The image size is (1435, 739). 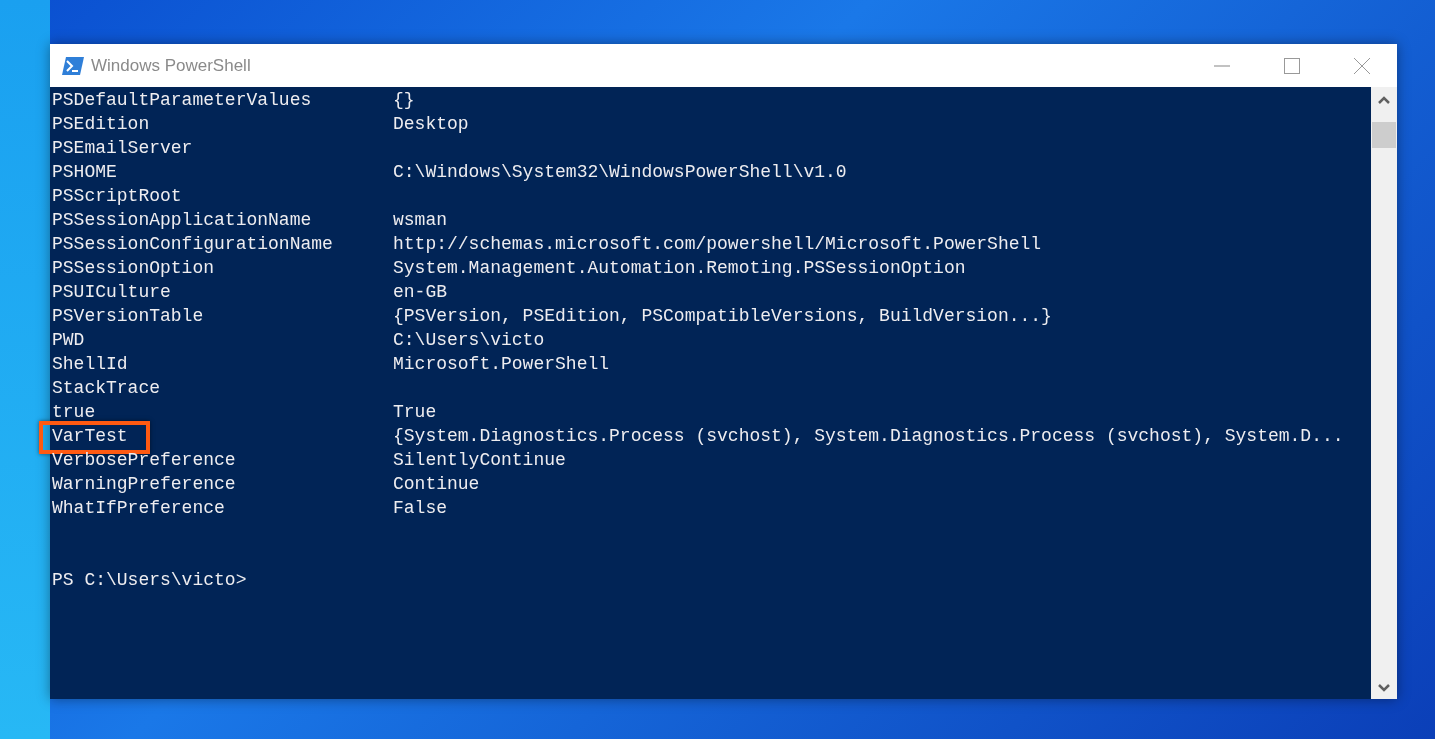 What do you see at coordinates (1362, 65) in the screenshot?
I see `close-icon` at bounding box center [1362, 65].